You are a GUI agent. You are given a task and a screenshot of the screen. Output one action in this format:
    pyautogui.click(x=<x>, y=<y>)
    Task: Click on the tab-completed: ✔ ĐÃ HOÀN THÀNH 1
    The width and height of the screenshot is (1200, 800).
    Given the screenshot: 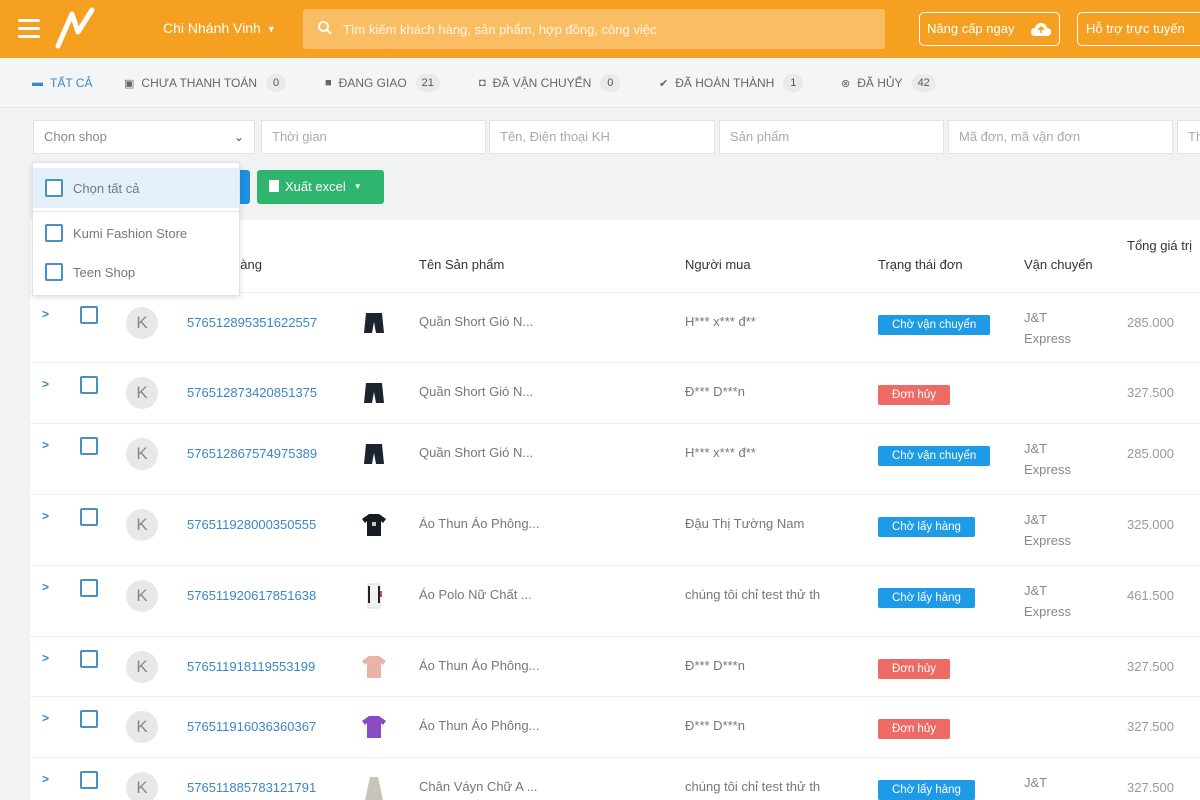 What is the action you would take?
    pyautogui.click(x=731, y=83)
    